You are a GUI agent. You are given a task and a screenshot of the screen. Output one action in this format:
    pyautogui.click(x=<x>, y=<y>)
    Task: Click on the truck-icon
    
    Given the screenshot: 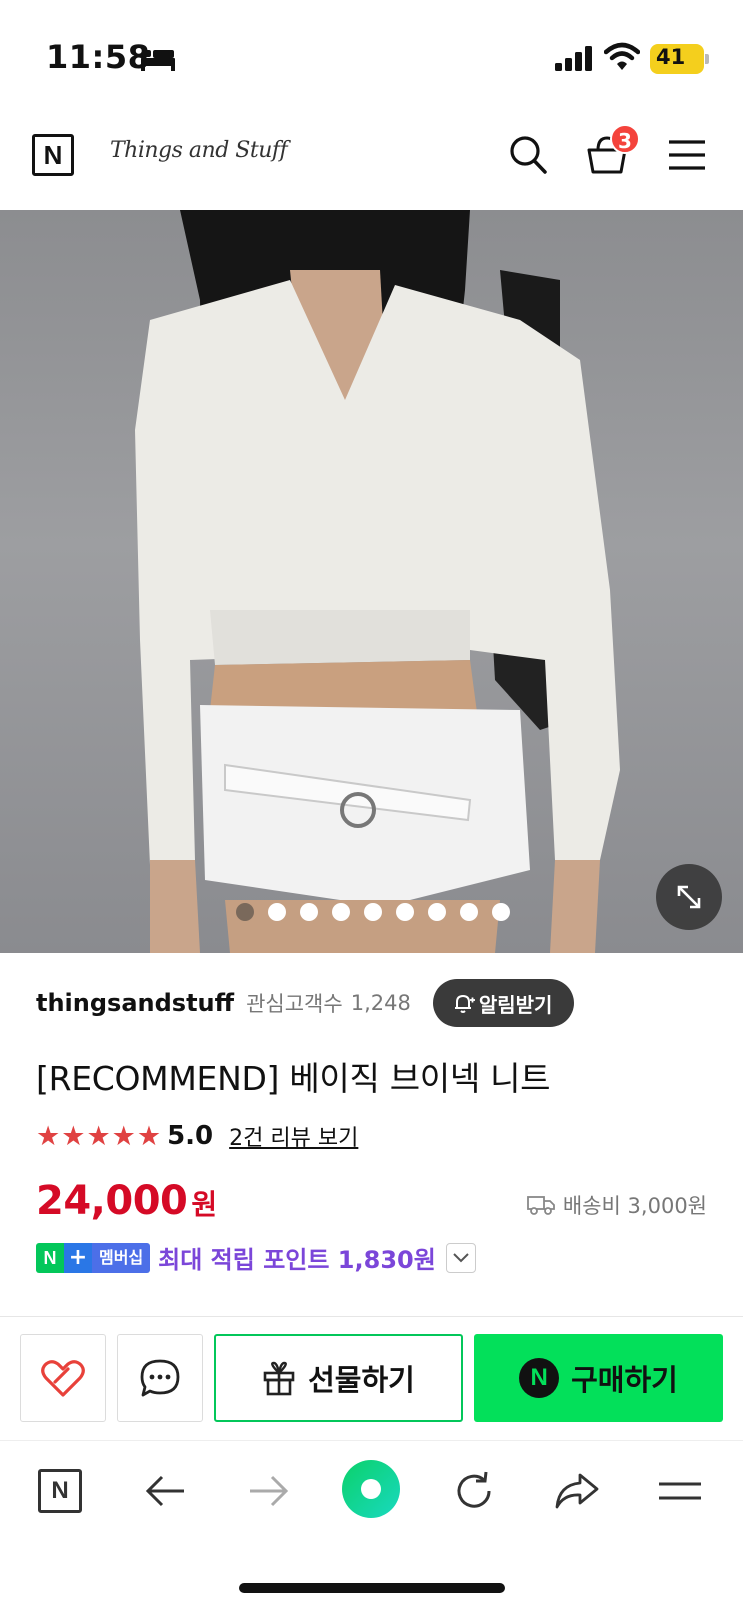 What is the action you would take?
    pyautogui.click(x=541, y=1205)
    